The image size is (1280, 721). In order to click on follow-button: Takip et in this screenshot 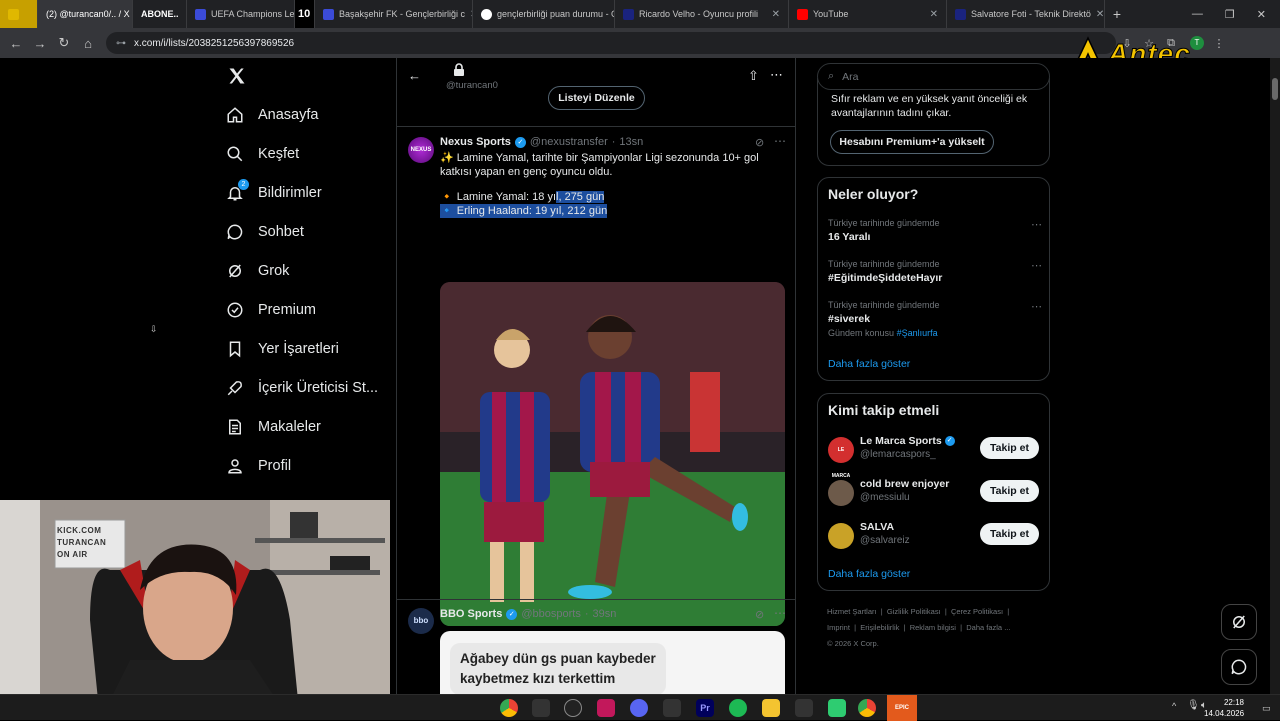, I will do `click(1009, 534)`.